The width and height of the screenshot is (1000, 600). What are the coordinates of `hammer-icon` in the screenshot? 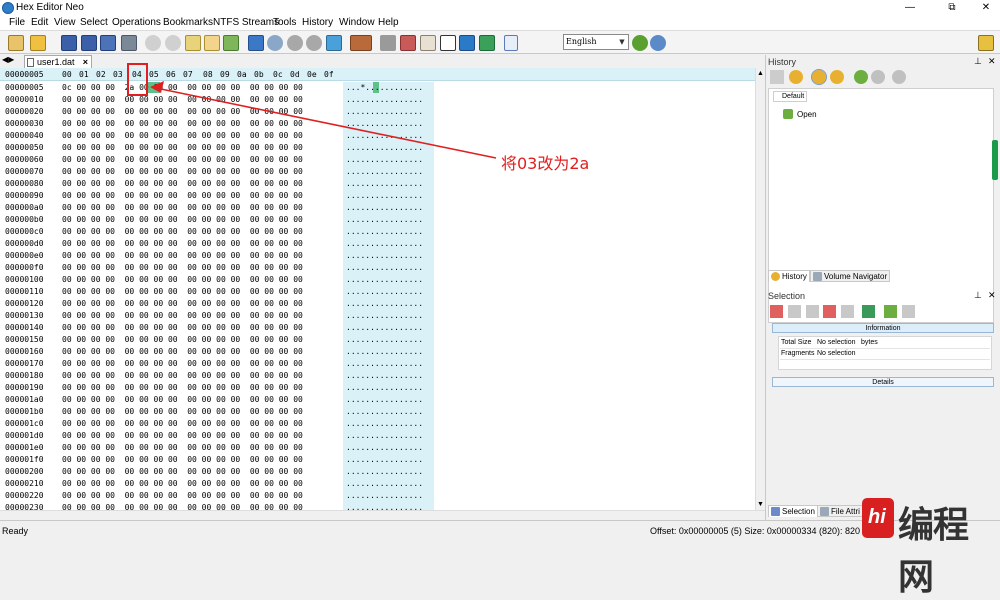 It's located at (388, 43).